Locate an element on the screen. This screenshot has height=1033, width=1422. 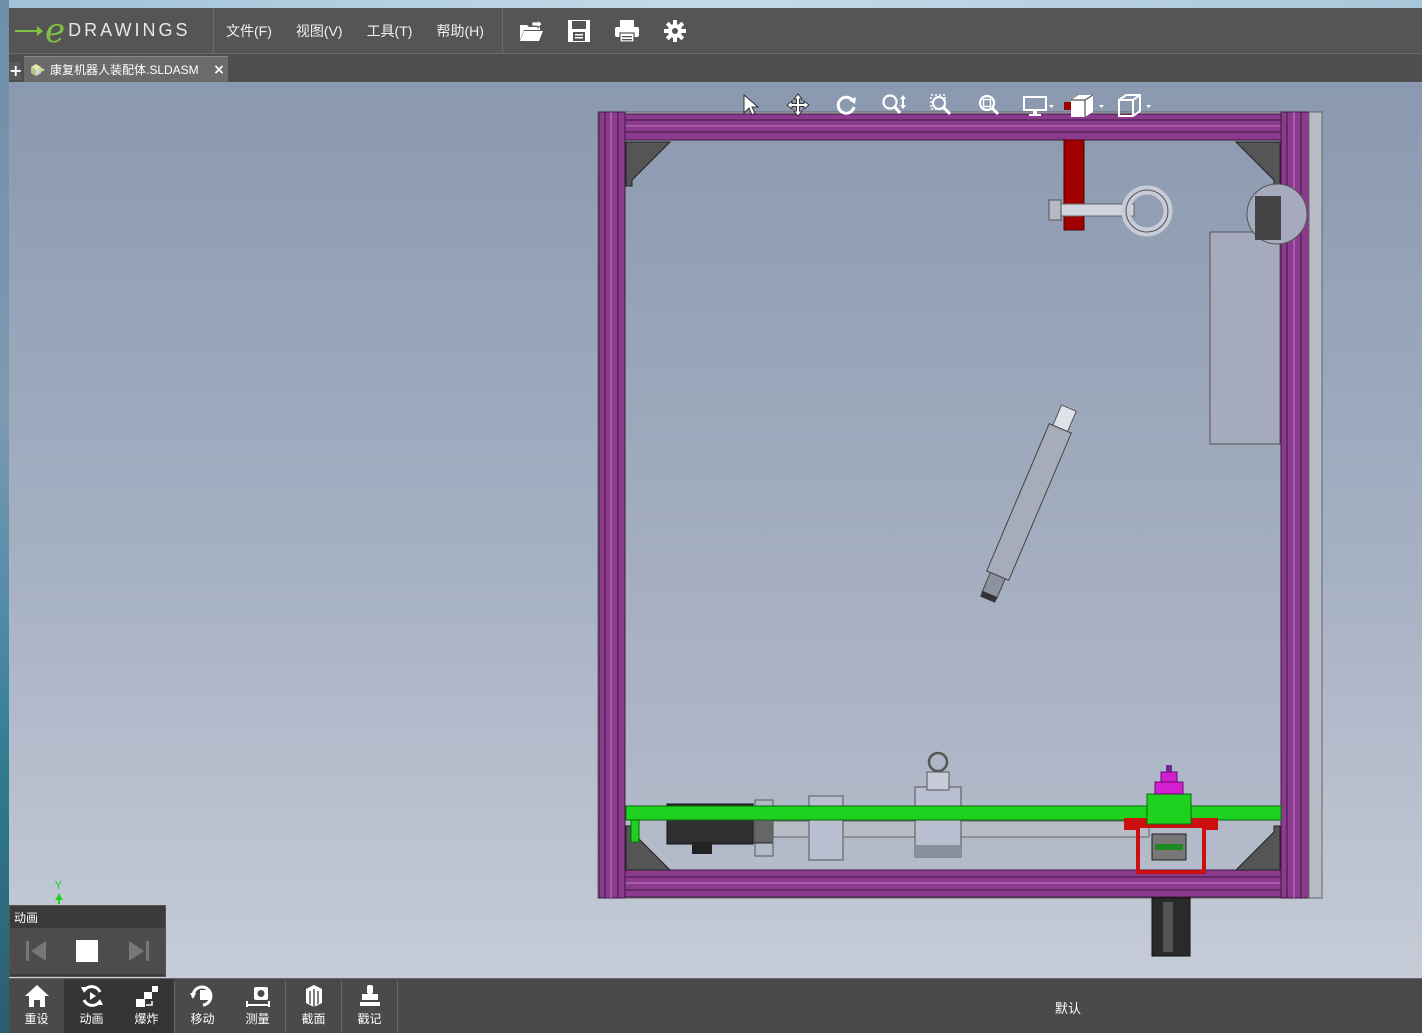
stop-button is located at coordinates (87, 951).